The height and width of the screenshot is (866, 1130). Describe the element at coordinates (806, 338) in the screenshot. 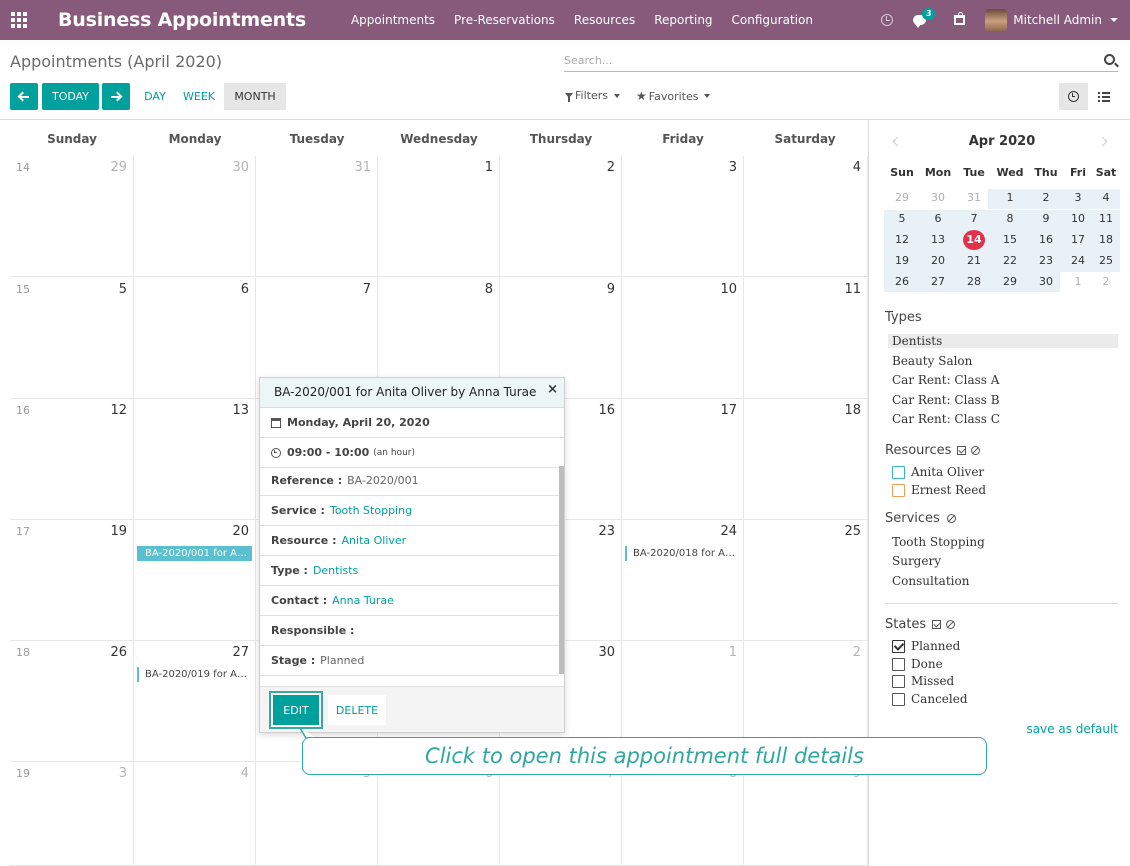

I see `calendar-day-cell: 11` at that location.